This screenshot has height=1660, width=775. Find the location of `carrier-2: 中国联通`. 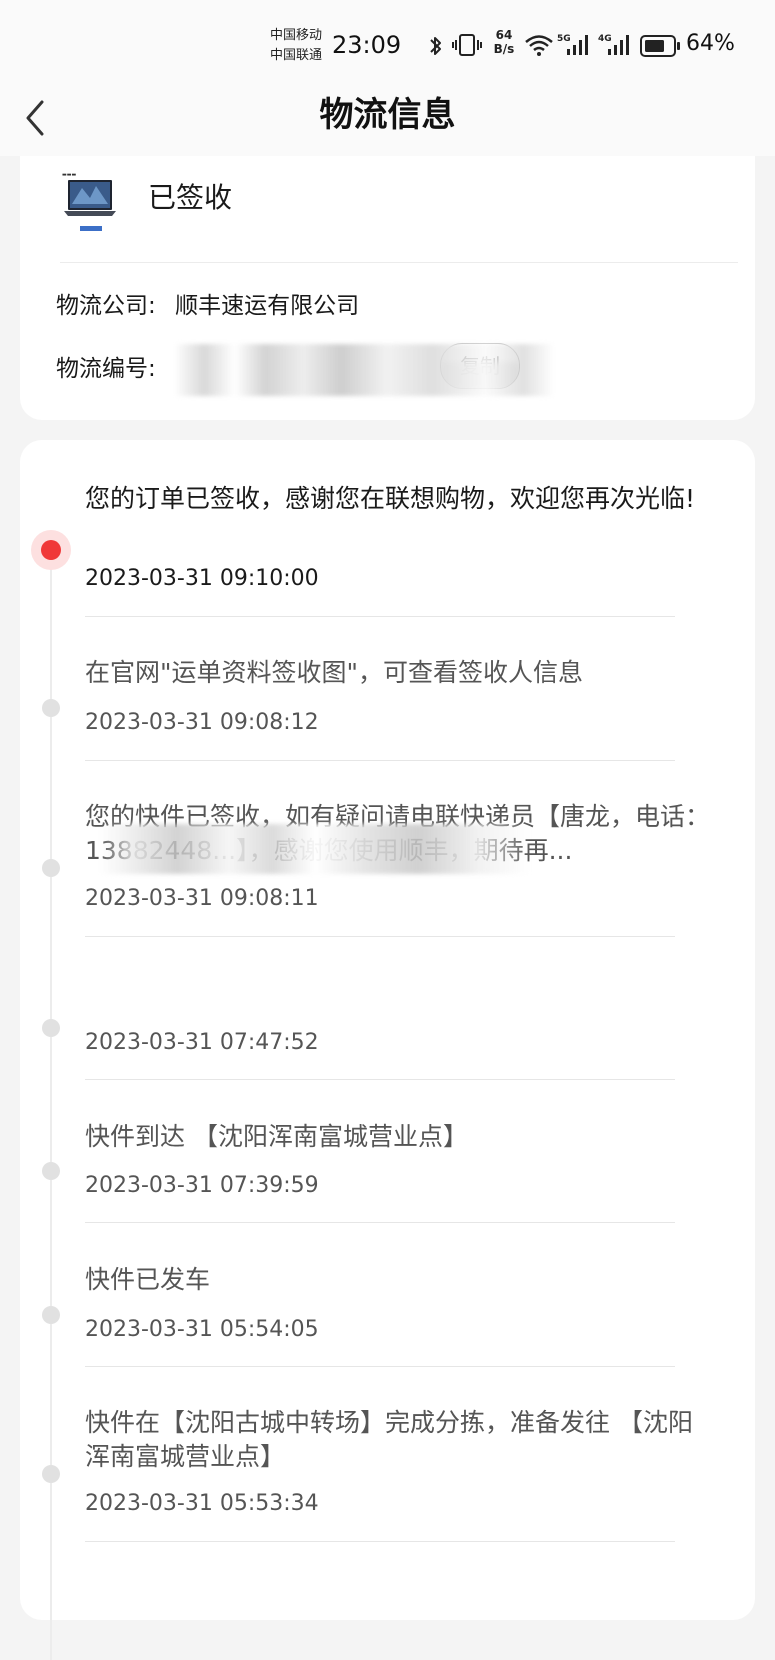

carrier-2: 中国联通 is located at coordinates (296, 55).